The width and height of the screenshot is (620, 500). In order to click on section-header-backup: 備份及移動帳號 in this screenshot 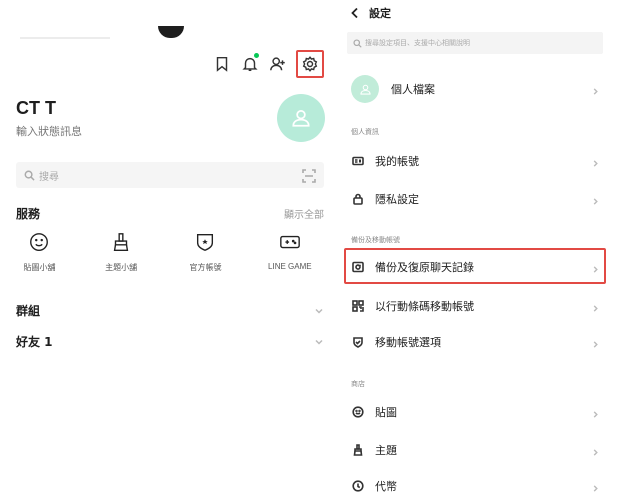, I will do `click(375, 240)`.